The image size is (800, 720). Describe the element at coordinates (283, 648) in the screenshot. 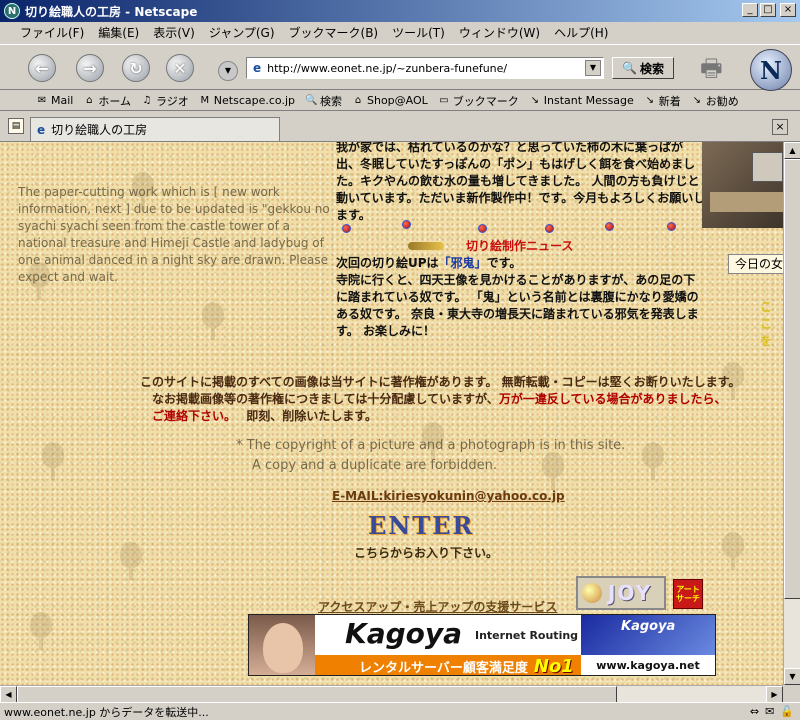

I see `banner-face` at that location.